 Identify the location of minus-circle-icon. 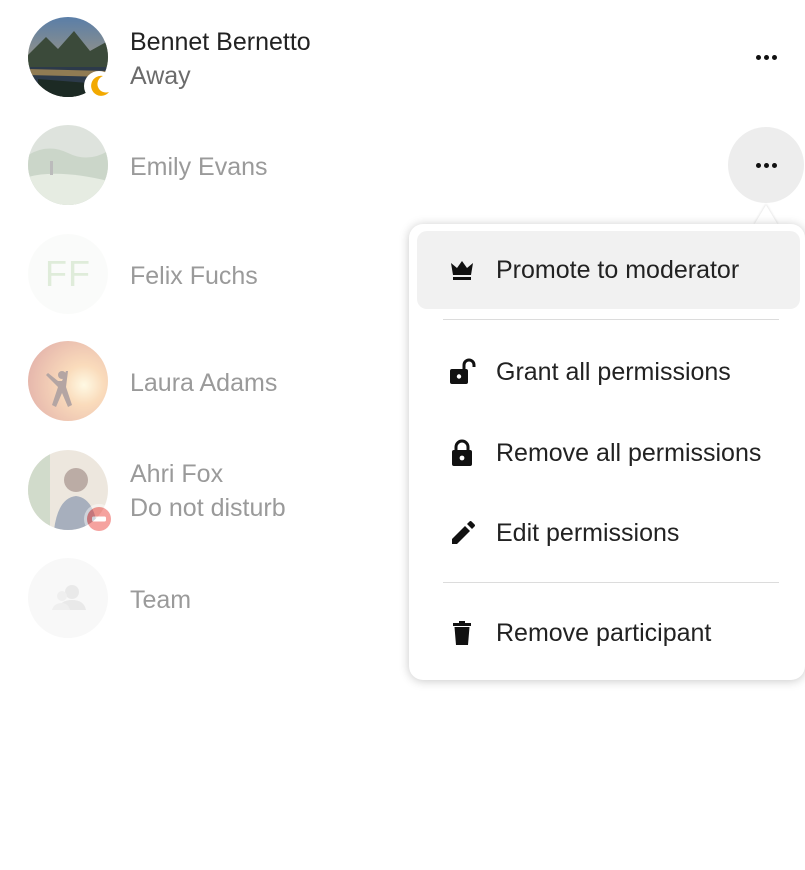
(99, 519).